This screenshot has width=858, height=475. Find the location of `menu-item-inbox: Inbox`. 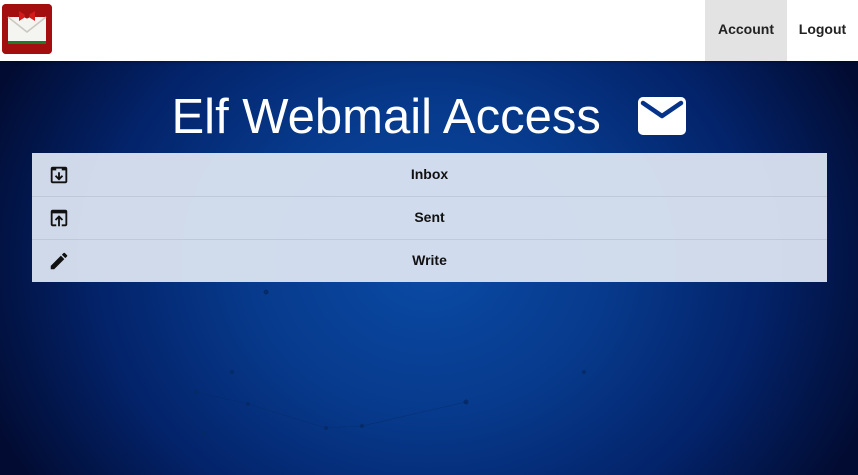

menu-item-inbox: Inbox is located at coordinates (429, 175).